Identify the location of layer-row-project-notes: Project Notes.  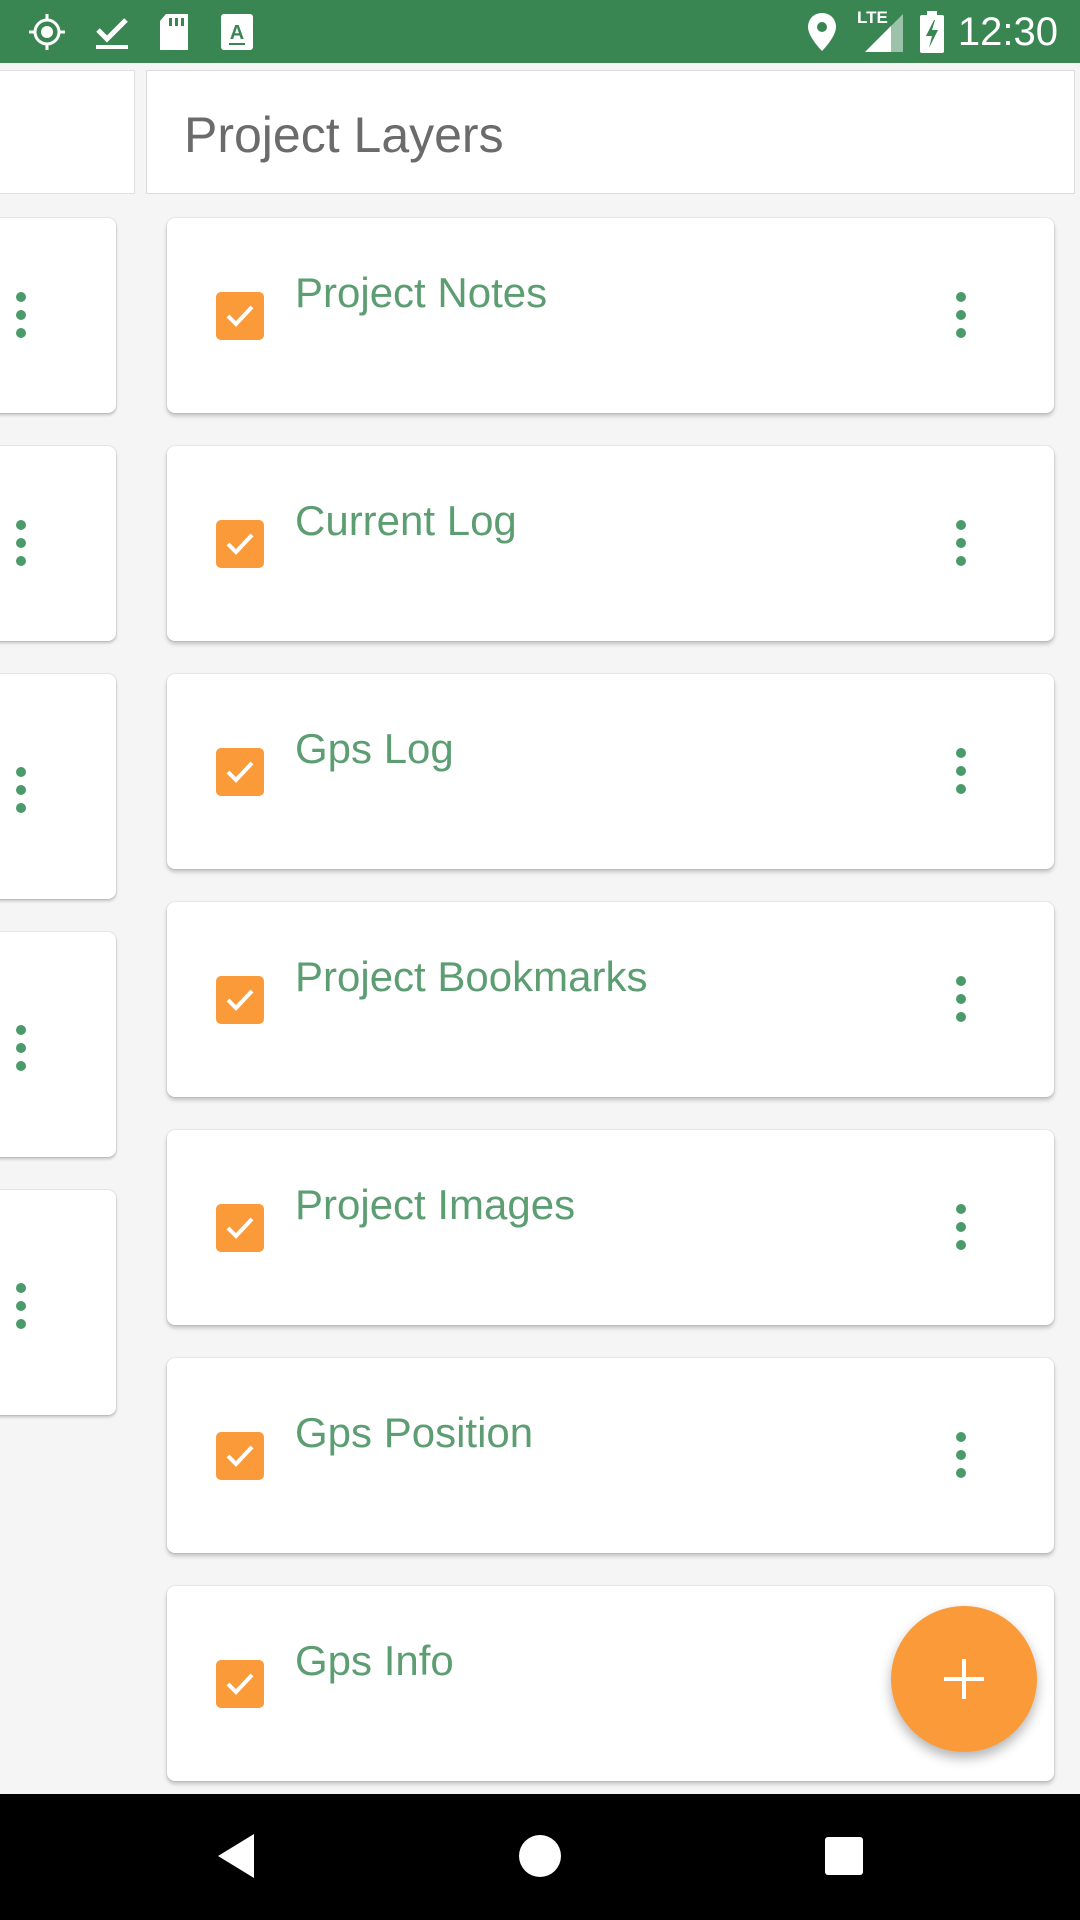
(610, 315).